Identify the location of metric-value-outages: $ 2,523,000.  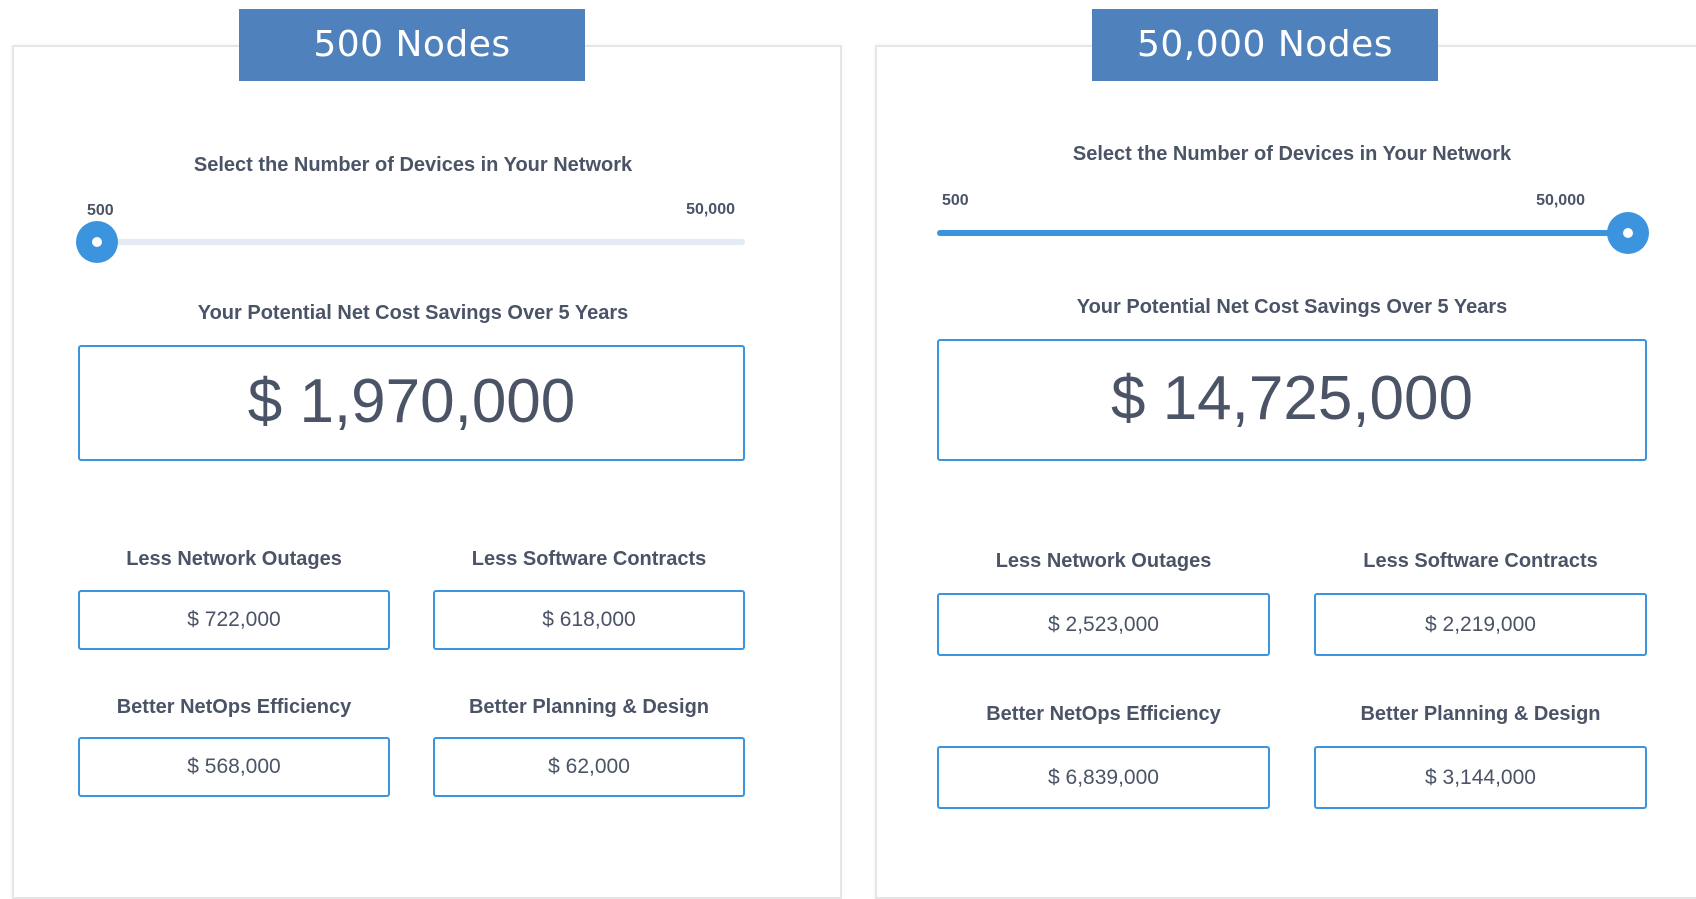
(1103, 624).